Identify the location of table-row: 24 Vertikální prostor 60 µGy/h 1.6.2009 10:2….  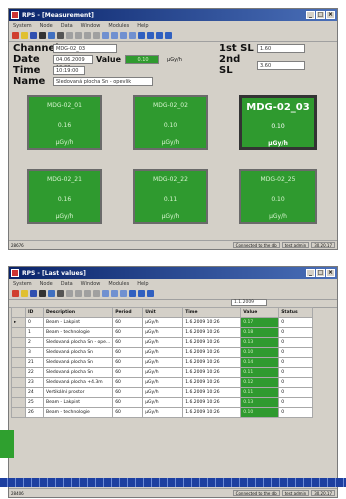
(162, 392).